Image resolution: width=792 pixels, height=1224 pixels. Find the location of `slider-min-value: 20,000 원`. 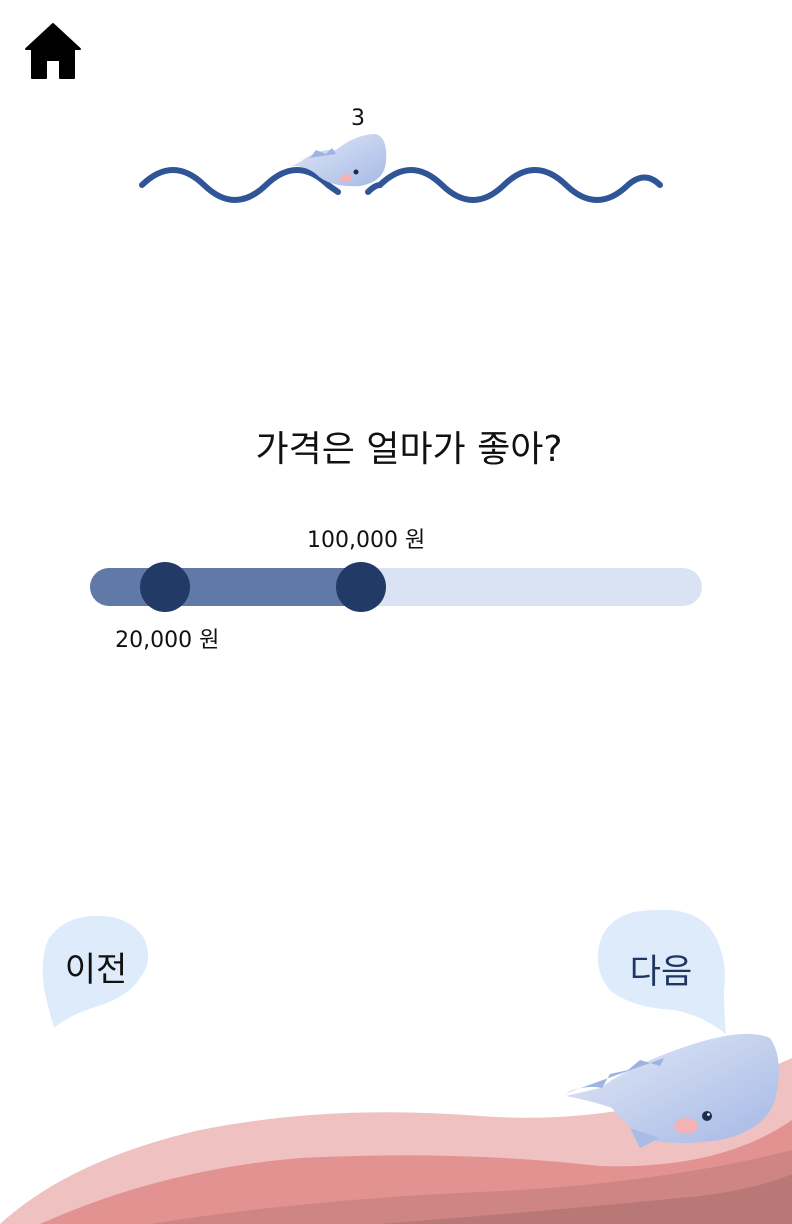

slider-min-value: 20,000 원 is located at coordinates (167, 640).